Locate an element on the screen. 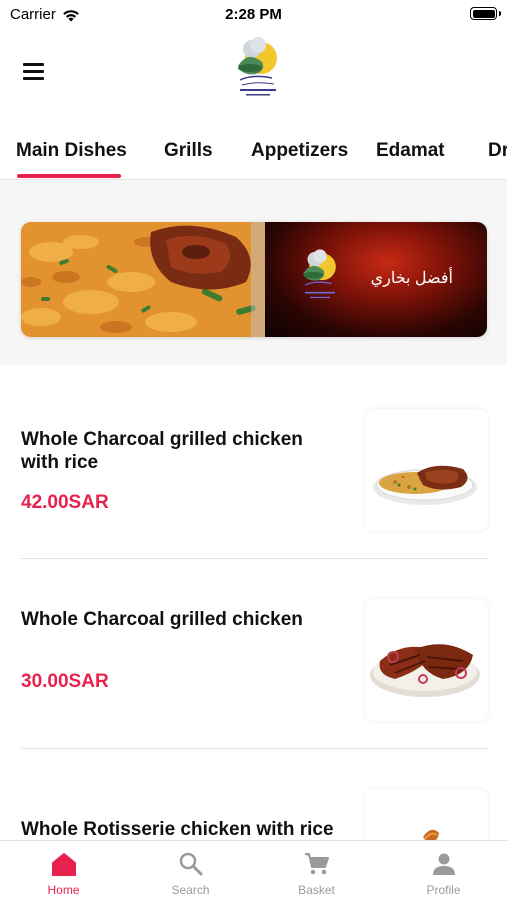 The height and width of the screenshot is (900, 507). tab-drinks: Dr is located at coordinates (497, 151).